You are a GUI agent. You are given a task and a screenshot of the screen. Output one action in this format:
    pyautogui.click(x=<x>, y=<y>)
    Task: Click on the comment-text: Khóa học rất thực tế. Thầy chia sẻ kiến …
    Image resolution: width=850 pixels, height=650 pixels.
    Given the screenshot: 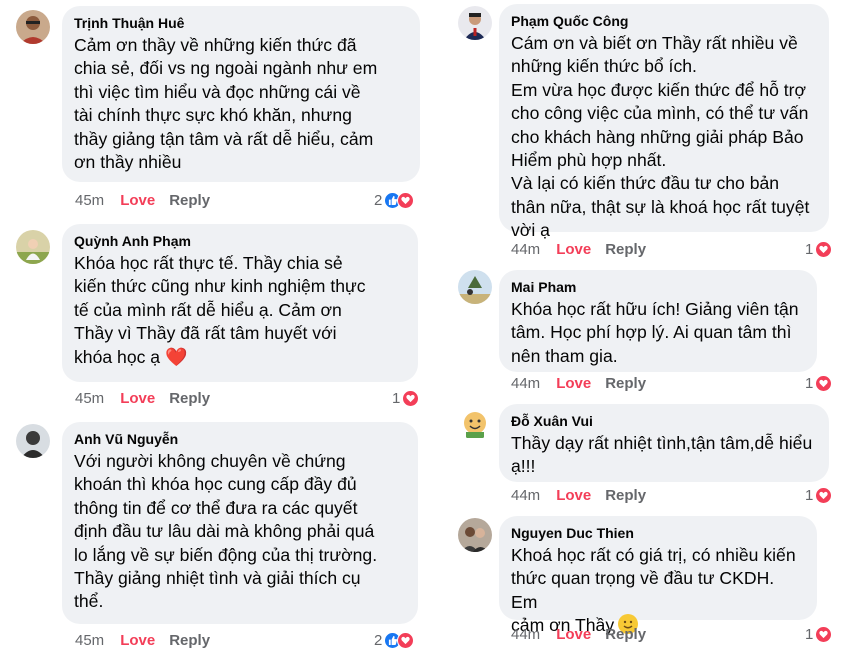 What is the action you would take?
    pyautogui.click(x=240, y=310)
    